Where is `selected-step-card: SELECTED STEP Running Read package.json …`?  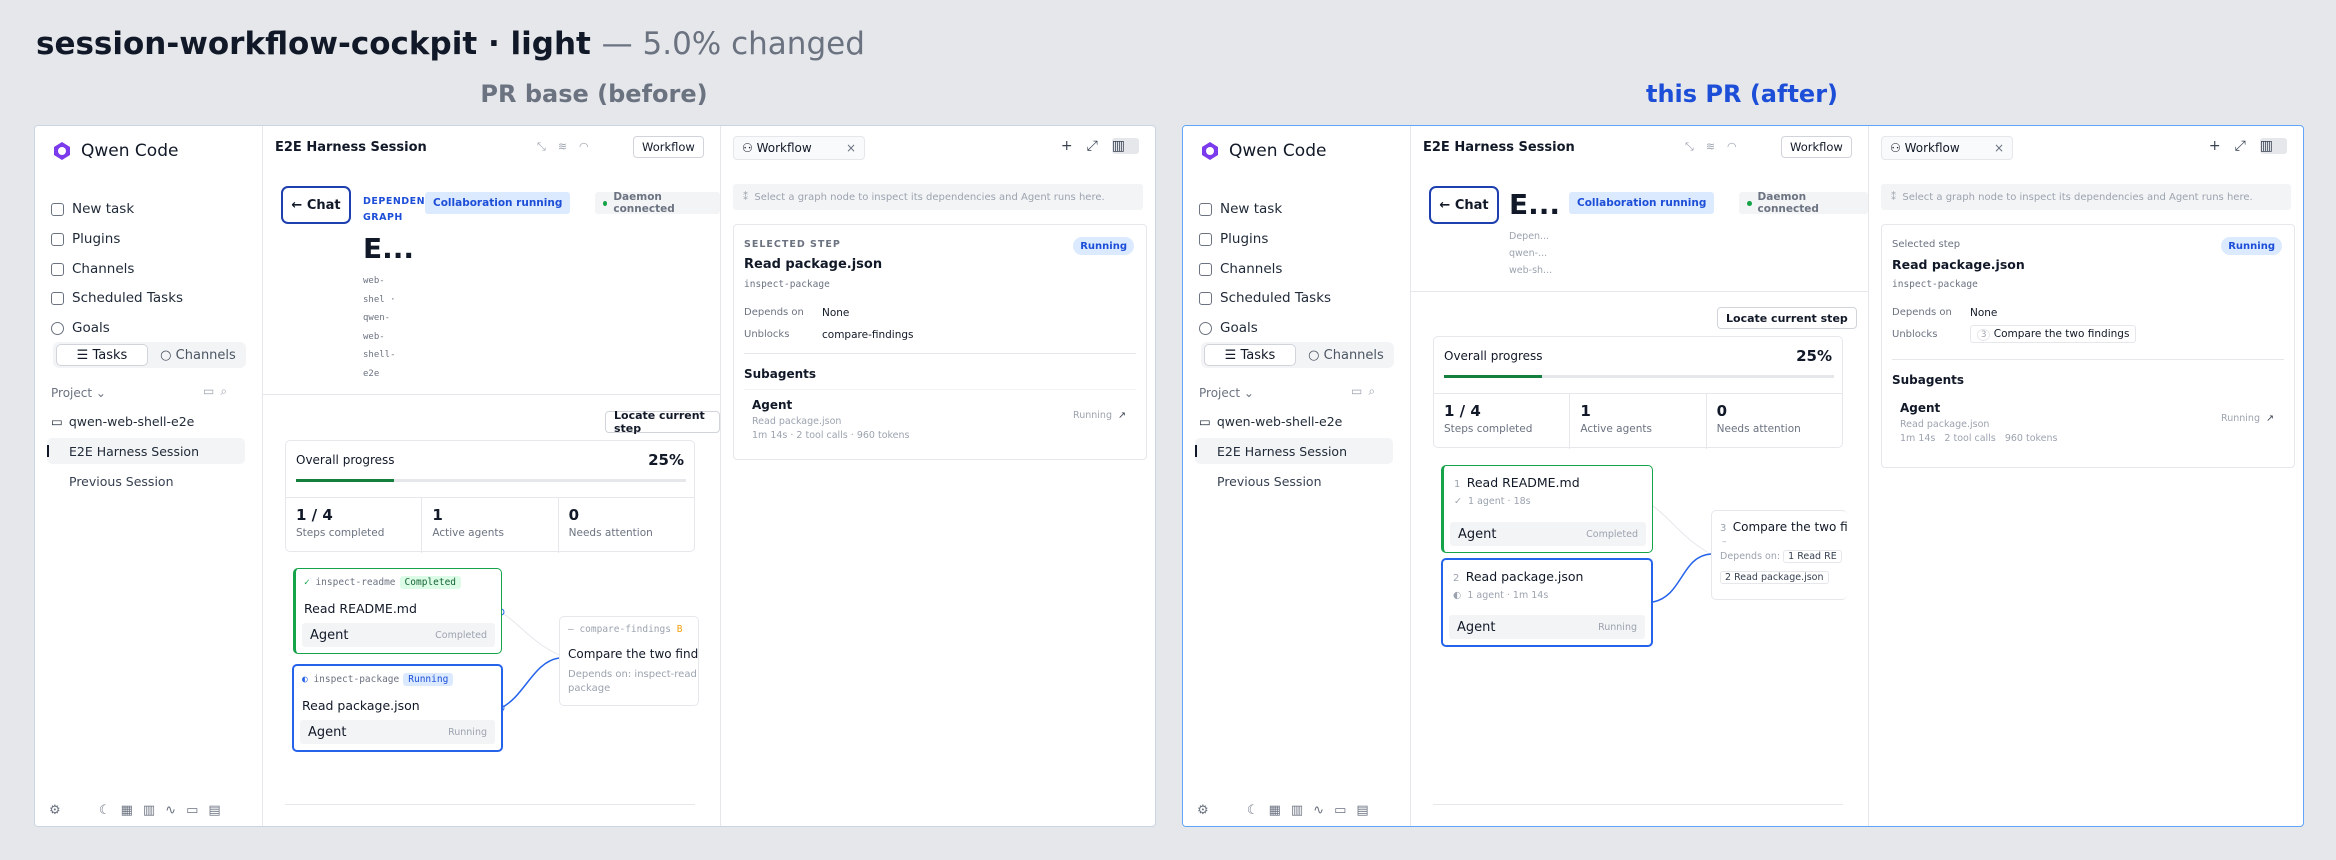 selected-step-card: SELECTED STEP Running Read package.json … is located at coordinates (940, 342).